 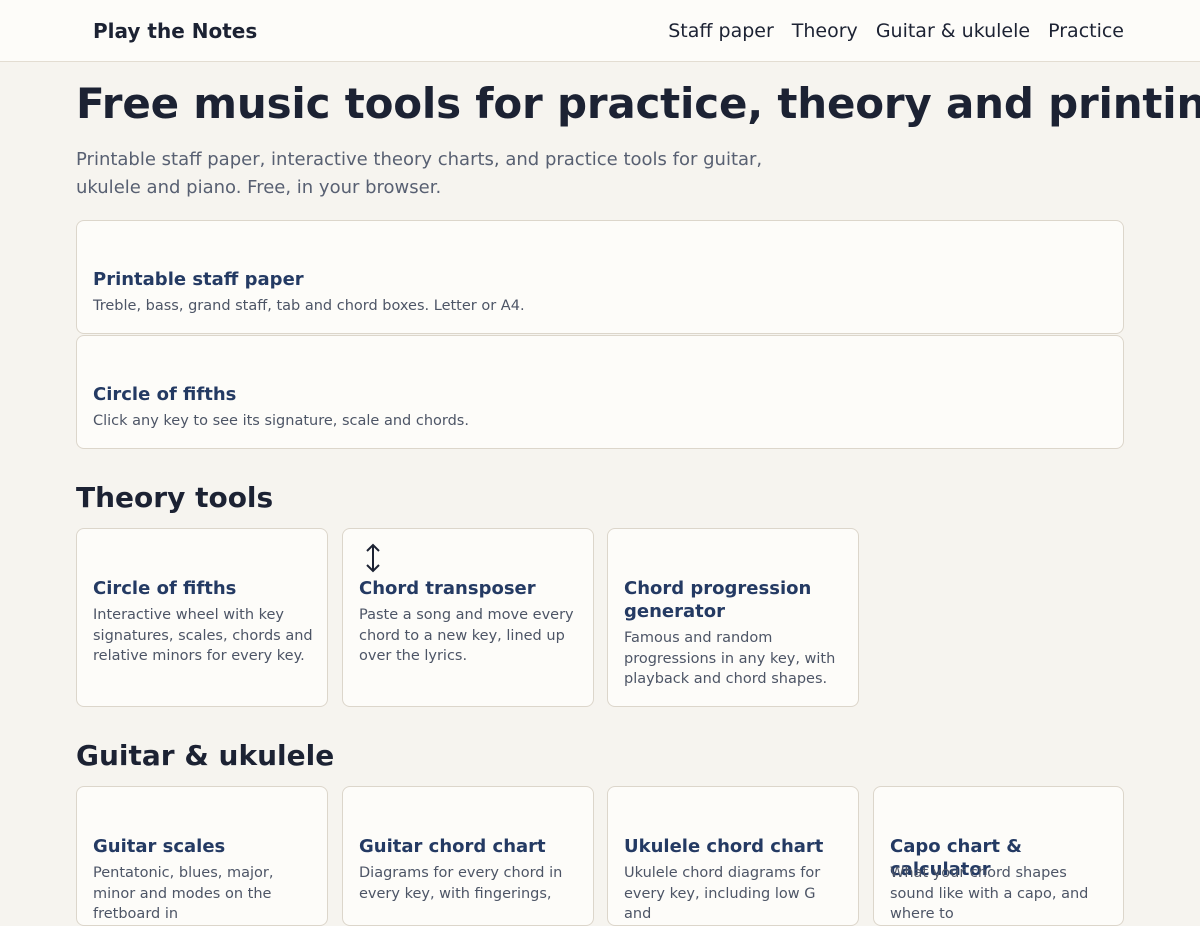 I want to click on up-down-arrow-icon, so click(x=373, y=558).